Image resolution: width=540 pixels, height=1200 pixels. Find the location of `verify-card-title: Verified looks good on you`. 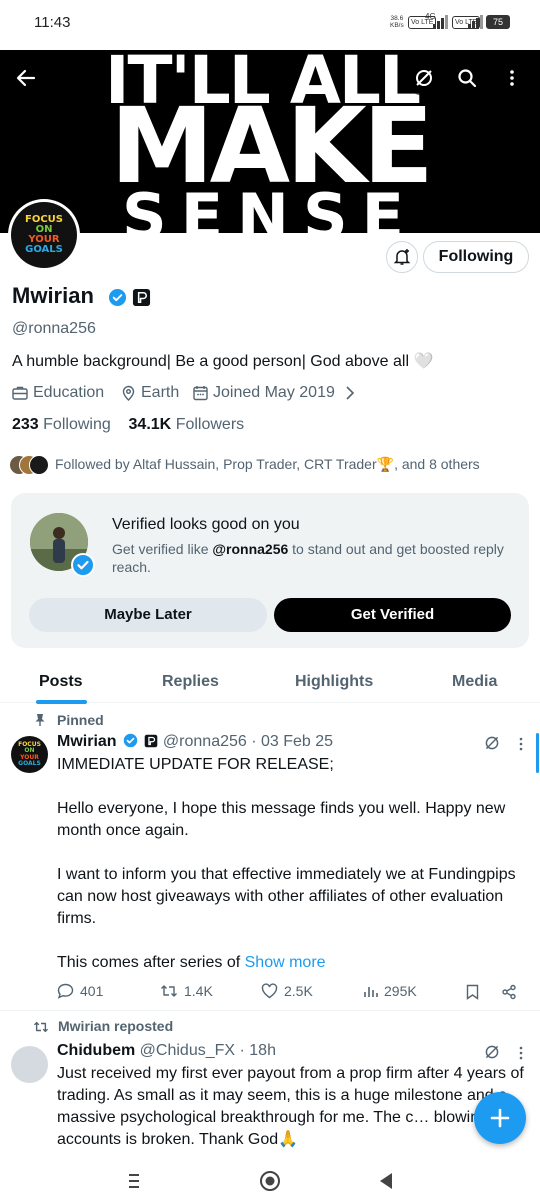

verify-card-title: Verified looks good on you is located at coordinates (206, 524).